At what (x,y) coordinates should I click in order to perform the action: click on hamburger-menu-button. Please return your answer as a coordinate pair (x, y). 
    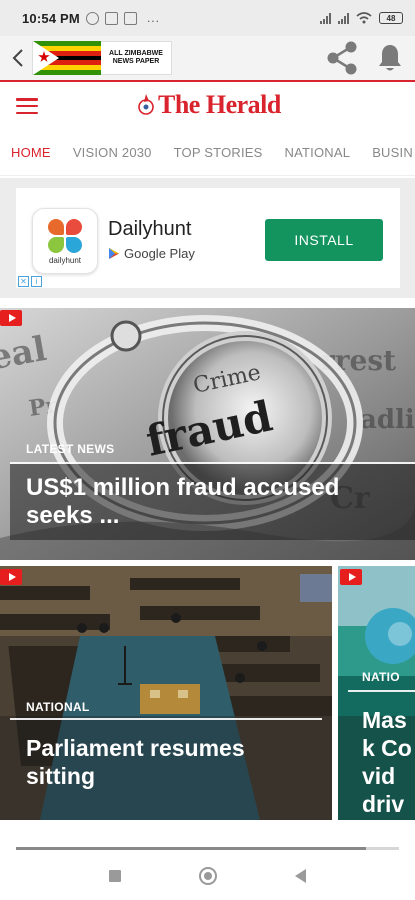
    Looking at the image, I should click on (27, 106).